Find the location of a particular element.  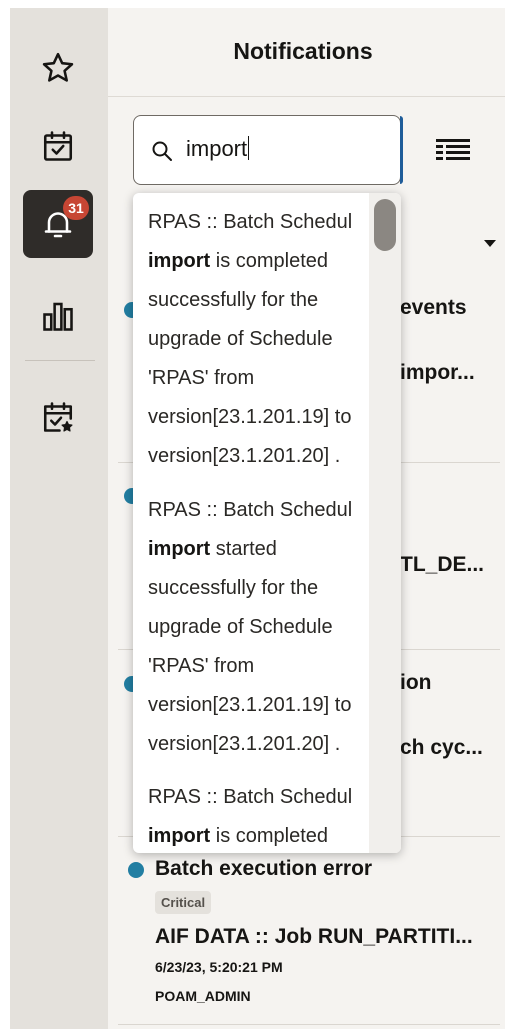

rail-divider is located at coordinates (60, 360).